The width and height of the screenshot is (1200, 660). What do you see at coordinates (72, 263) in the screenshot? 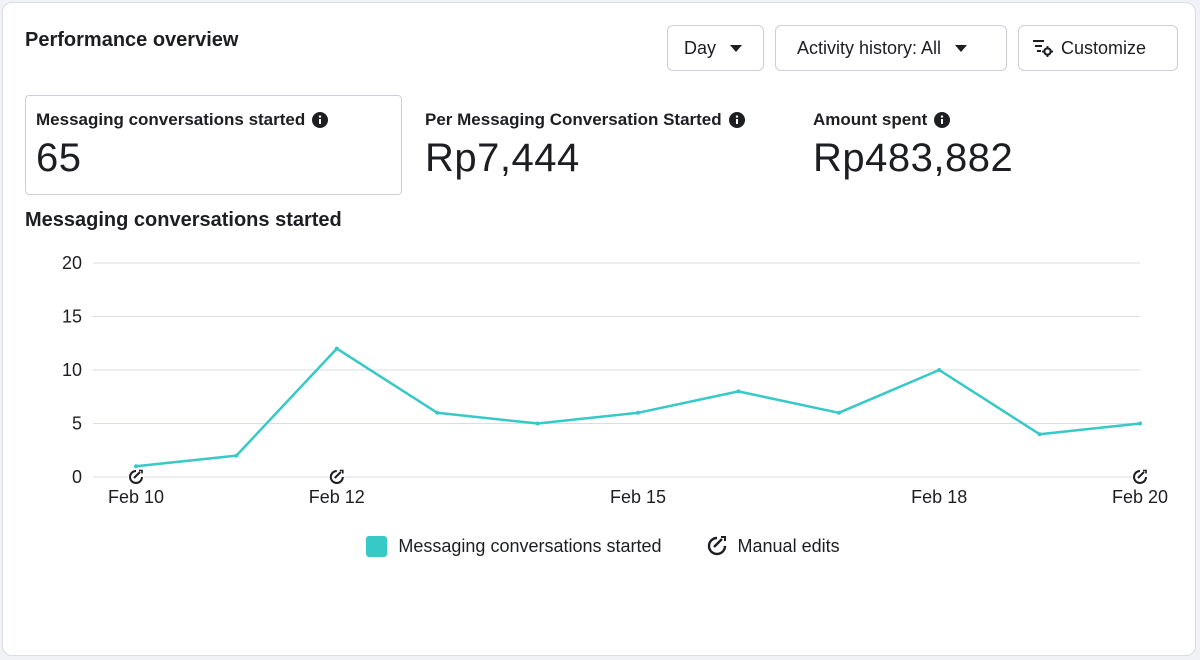
I see `y-tick-label: 20` at bounding box center [72, 263].